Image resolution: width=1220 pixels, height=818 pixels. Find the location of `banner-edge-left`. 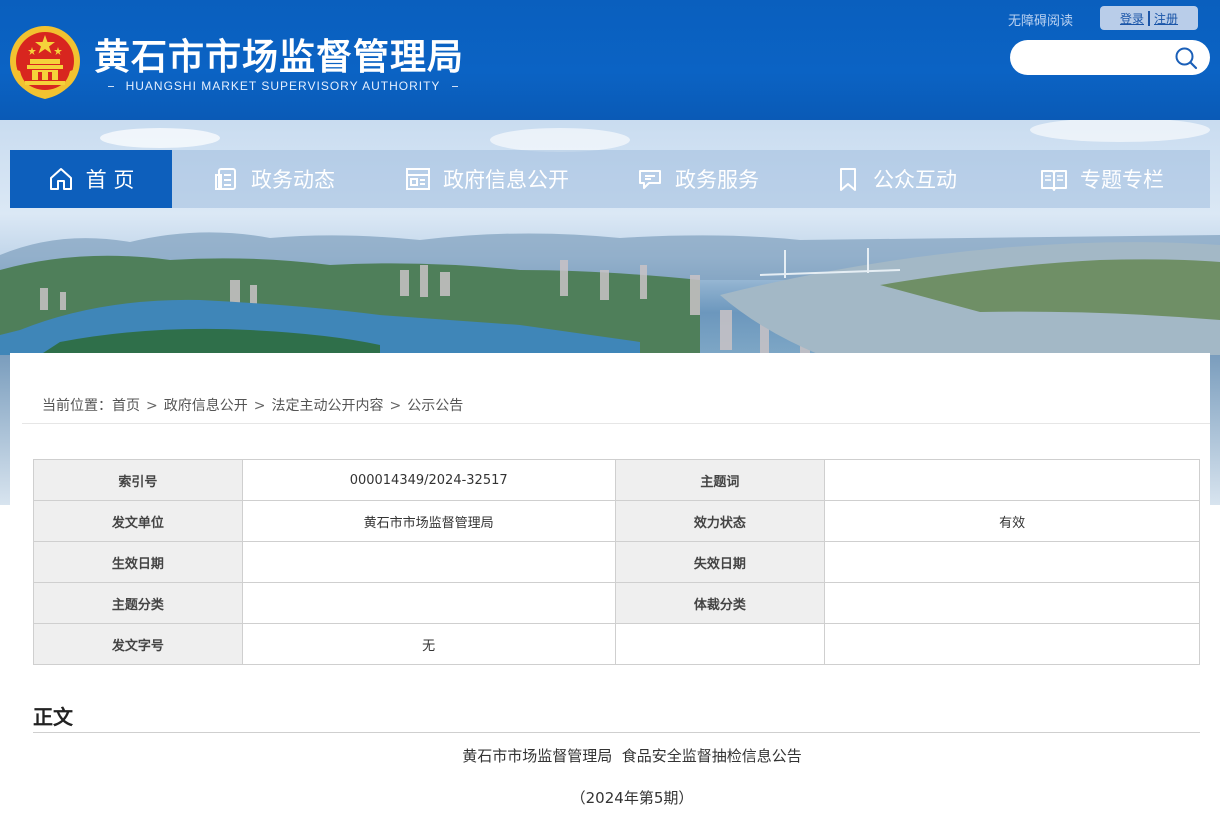

banner-edge-left is located at coordinates (5, 430).